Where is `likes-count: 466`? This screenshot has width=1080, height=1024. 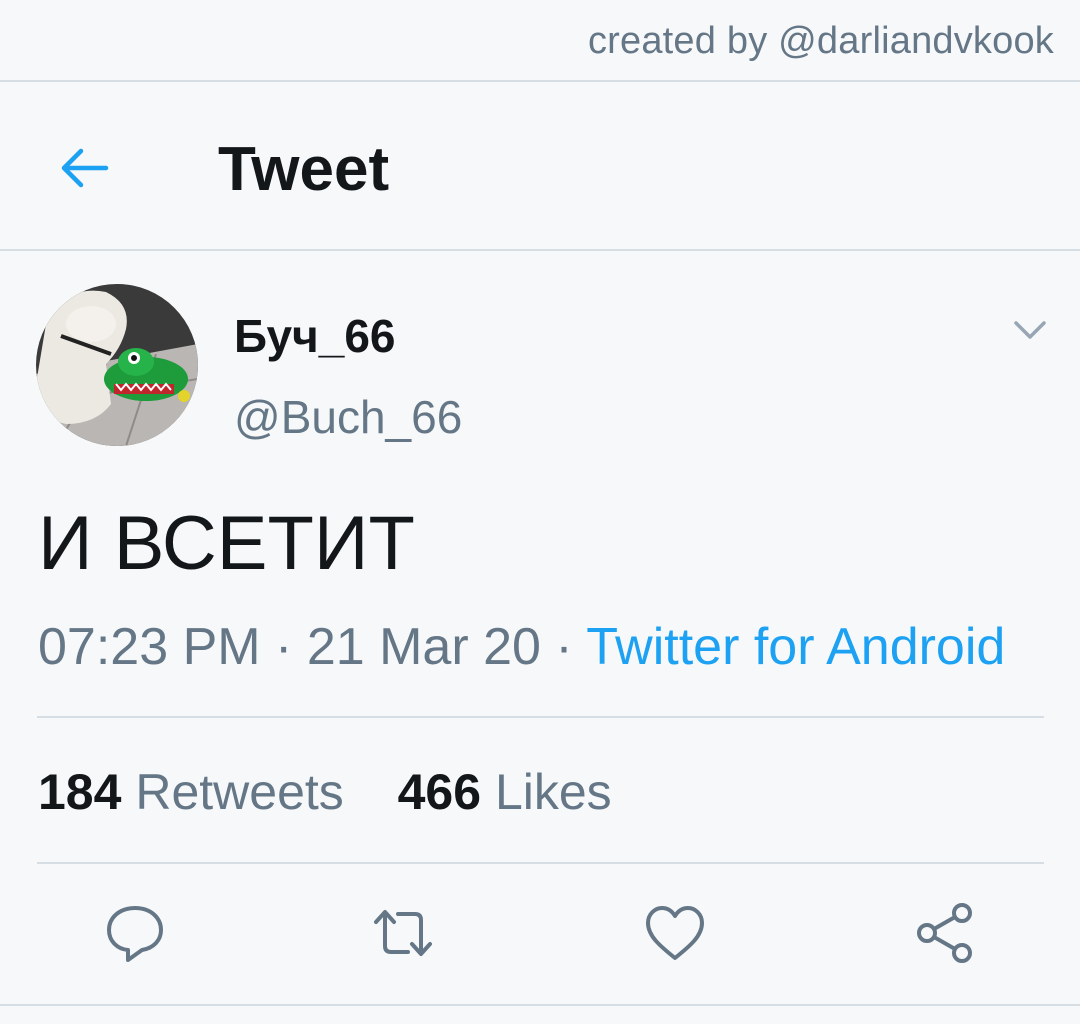 likes-count: 466 is located at coordinates (439, 792).